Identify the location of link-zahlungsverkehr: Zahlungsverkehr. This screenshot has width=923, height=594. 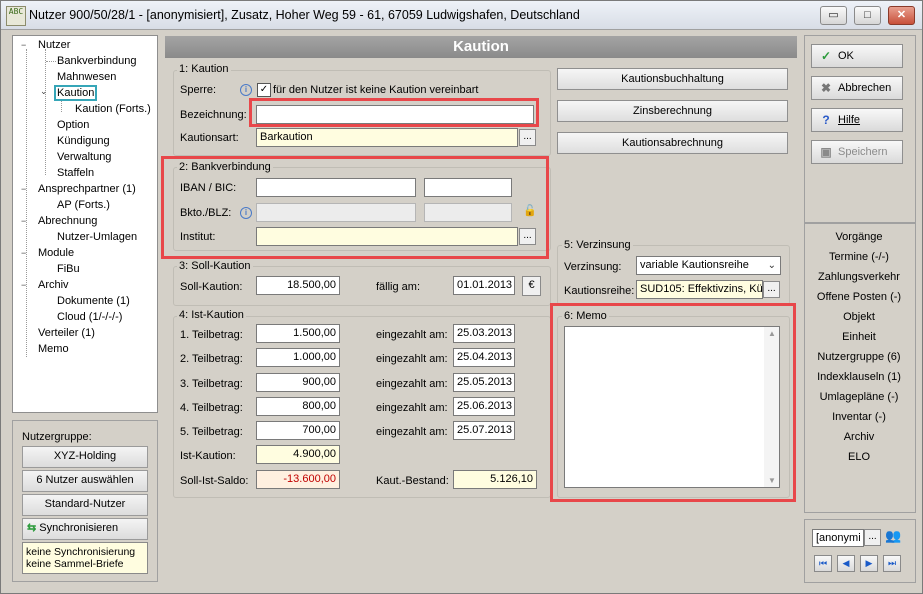
(859, 277).